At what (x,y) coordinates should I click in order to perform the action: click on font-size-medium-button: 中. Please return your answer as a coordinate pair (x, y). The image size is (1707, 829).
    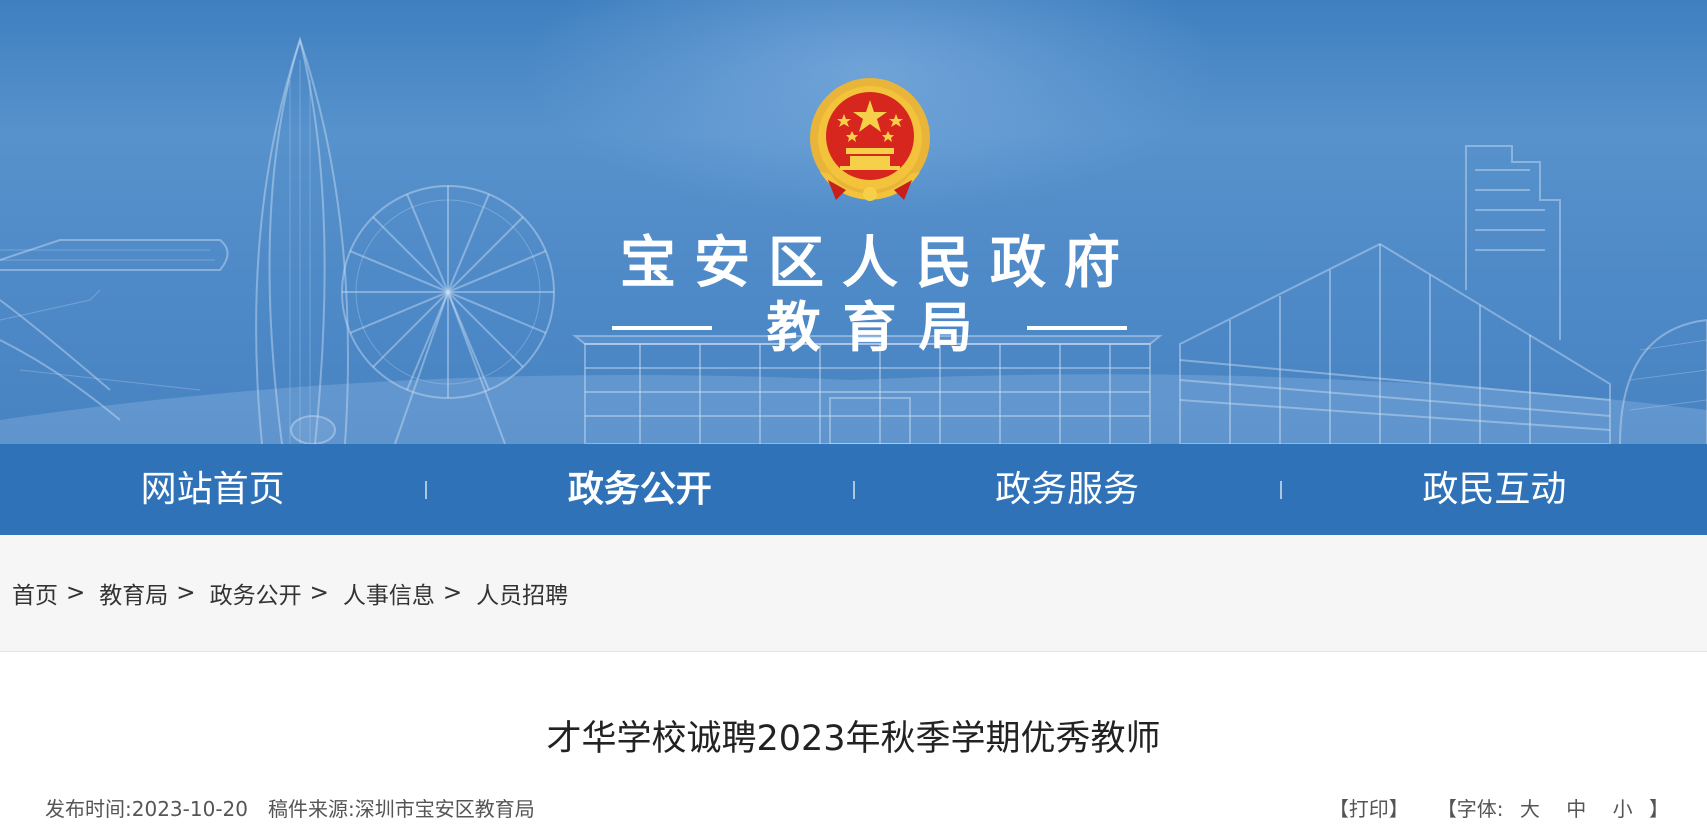
    Looking at the image, I should click on (1576, 809).